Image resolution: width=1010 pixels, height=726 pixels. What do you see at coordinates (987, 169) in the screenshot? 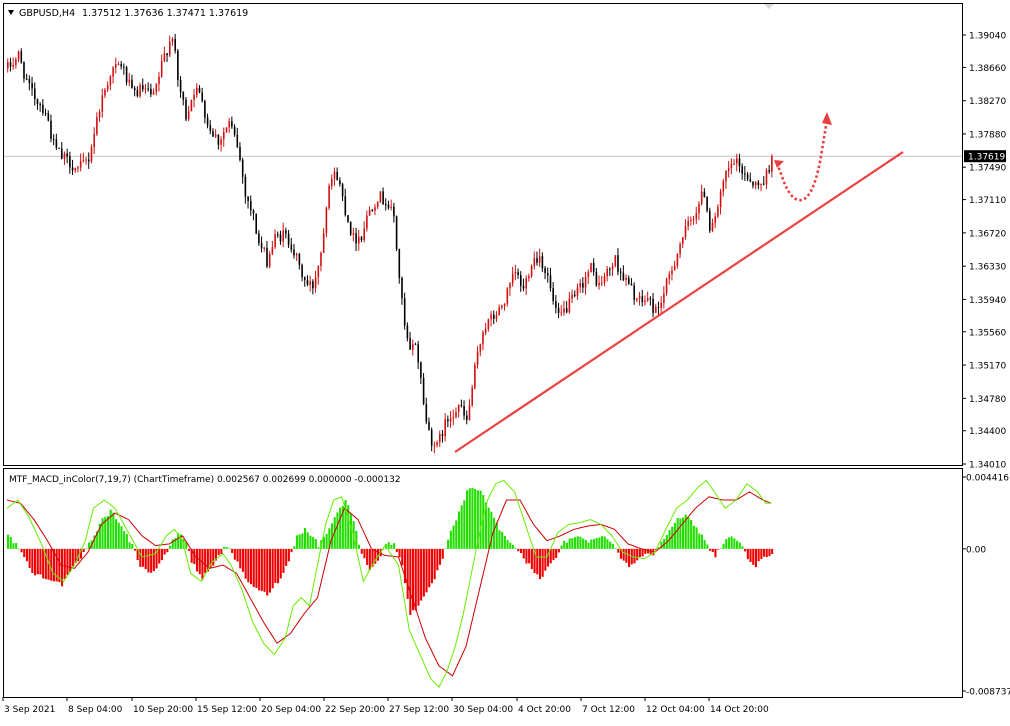
I see `price-axis-label: 1.37490` at bounding box center [987, 169].